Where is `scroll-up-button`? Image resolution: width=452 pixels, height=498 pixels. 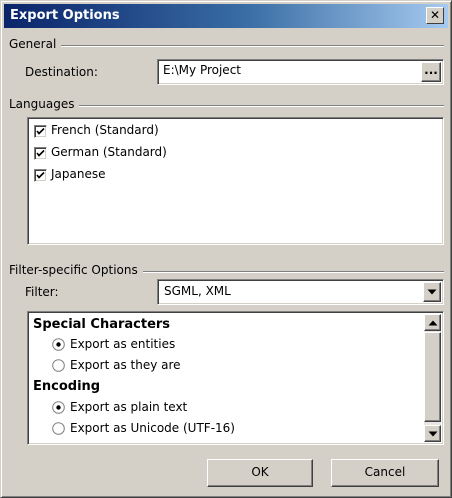
scroll-up-button is located at coordinates (432, 322).